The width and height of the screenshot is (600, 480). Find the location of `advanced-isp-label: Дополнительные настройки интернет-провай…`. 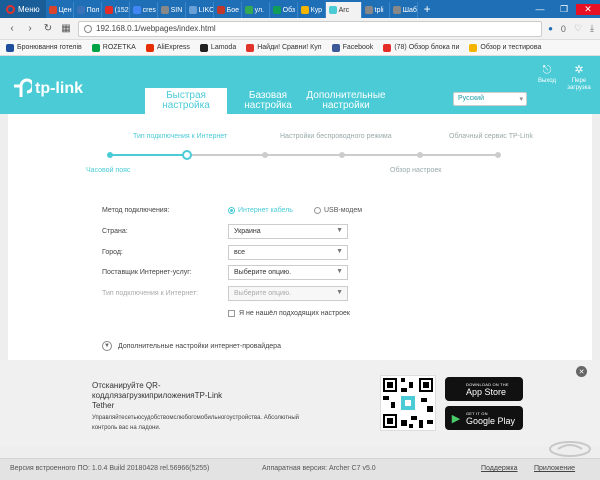

advanced-isp-label: Дополнительные настройки интернет-провай… is located at coordinates (199, 346).